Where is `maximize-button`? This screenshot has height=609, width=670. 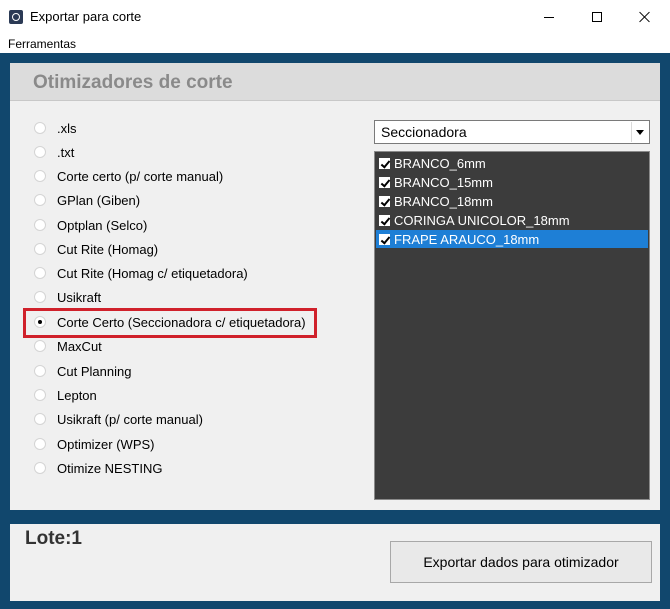 maximize-button is located at coordinates (597, 17).